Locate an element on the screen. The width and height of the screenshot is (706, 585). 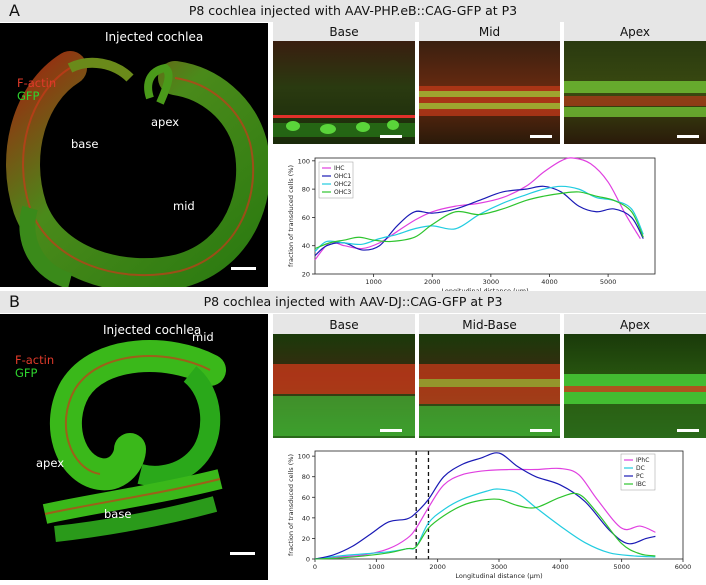
scale-bar-b-base is located at coordinates (391, 430).